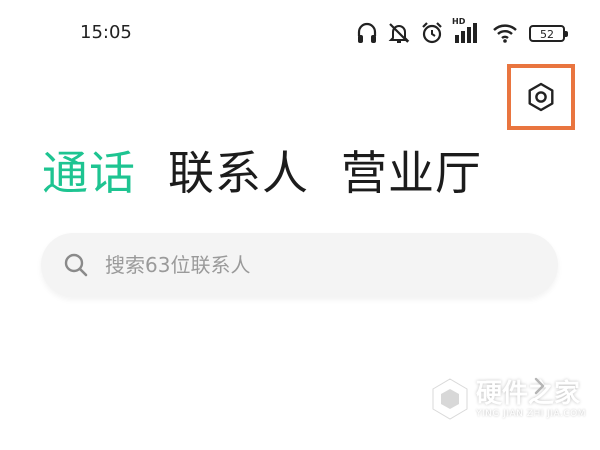 This screenshot has width=600, height=450. I want to click on watermark: 硬件之家 YING JIAN ZHI JIA.COM, so click(508, 399).